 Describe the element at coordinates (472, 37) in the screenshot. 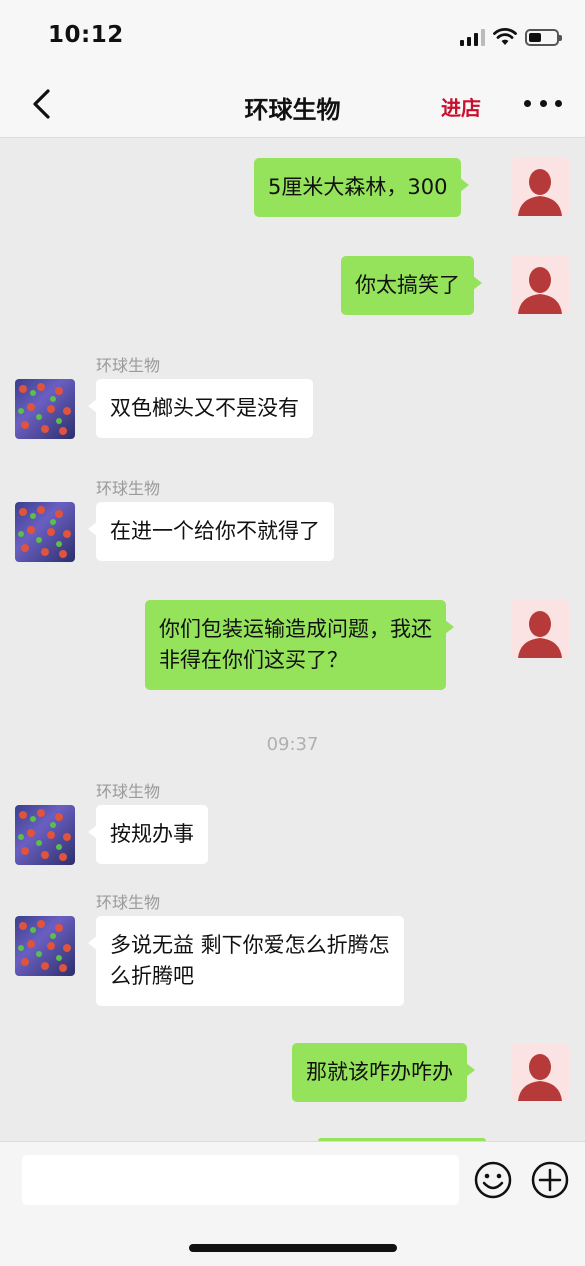

I see `cellular-signal-icon` at that location.